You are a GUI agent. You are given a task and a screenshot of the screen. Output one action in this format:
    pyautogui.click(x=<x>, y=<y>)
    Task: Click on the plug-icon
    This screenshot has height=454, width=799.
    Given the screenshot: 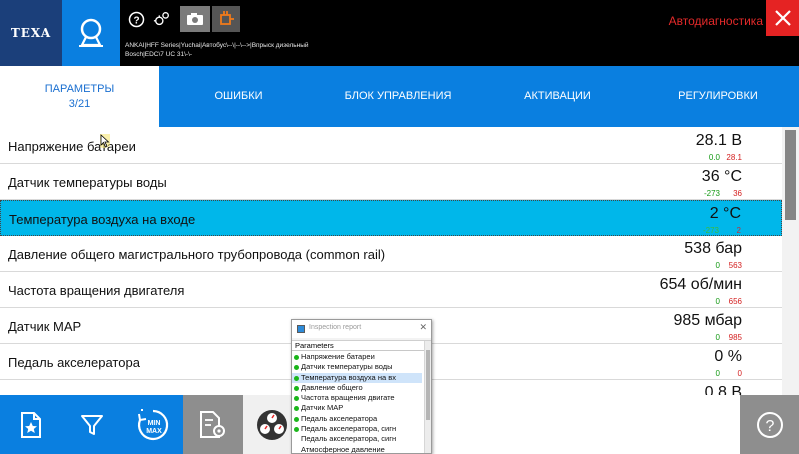 What is the action you would take?
    pyautogui.click(x=227, y=18)
    